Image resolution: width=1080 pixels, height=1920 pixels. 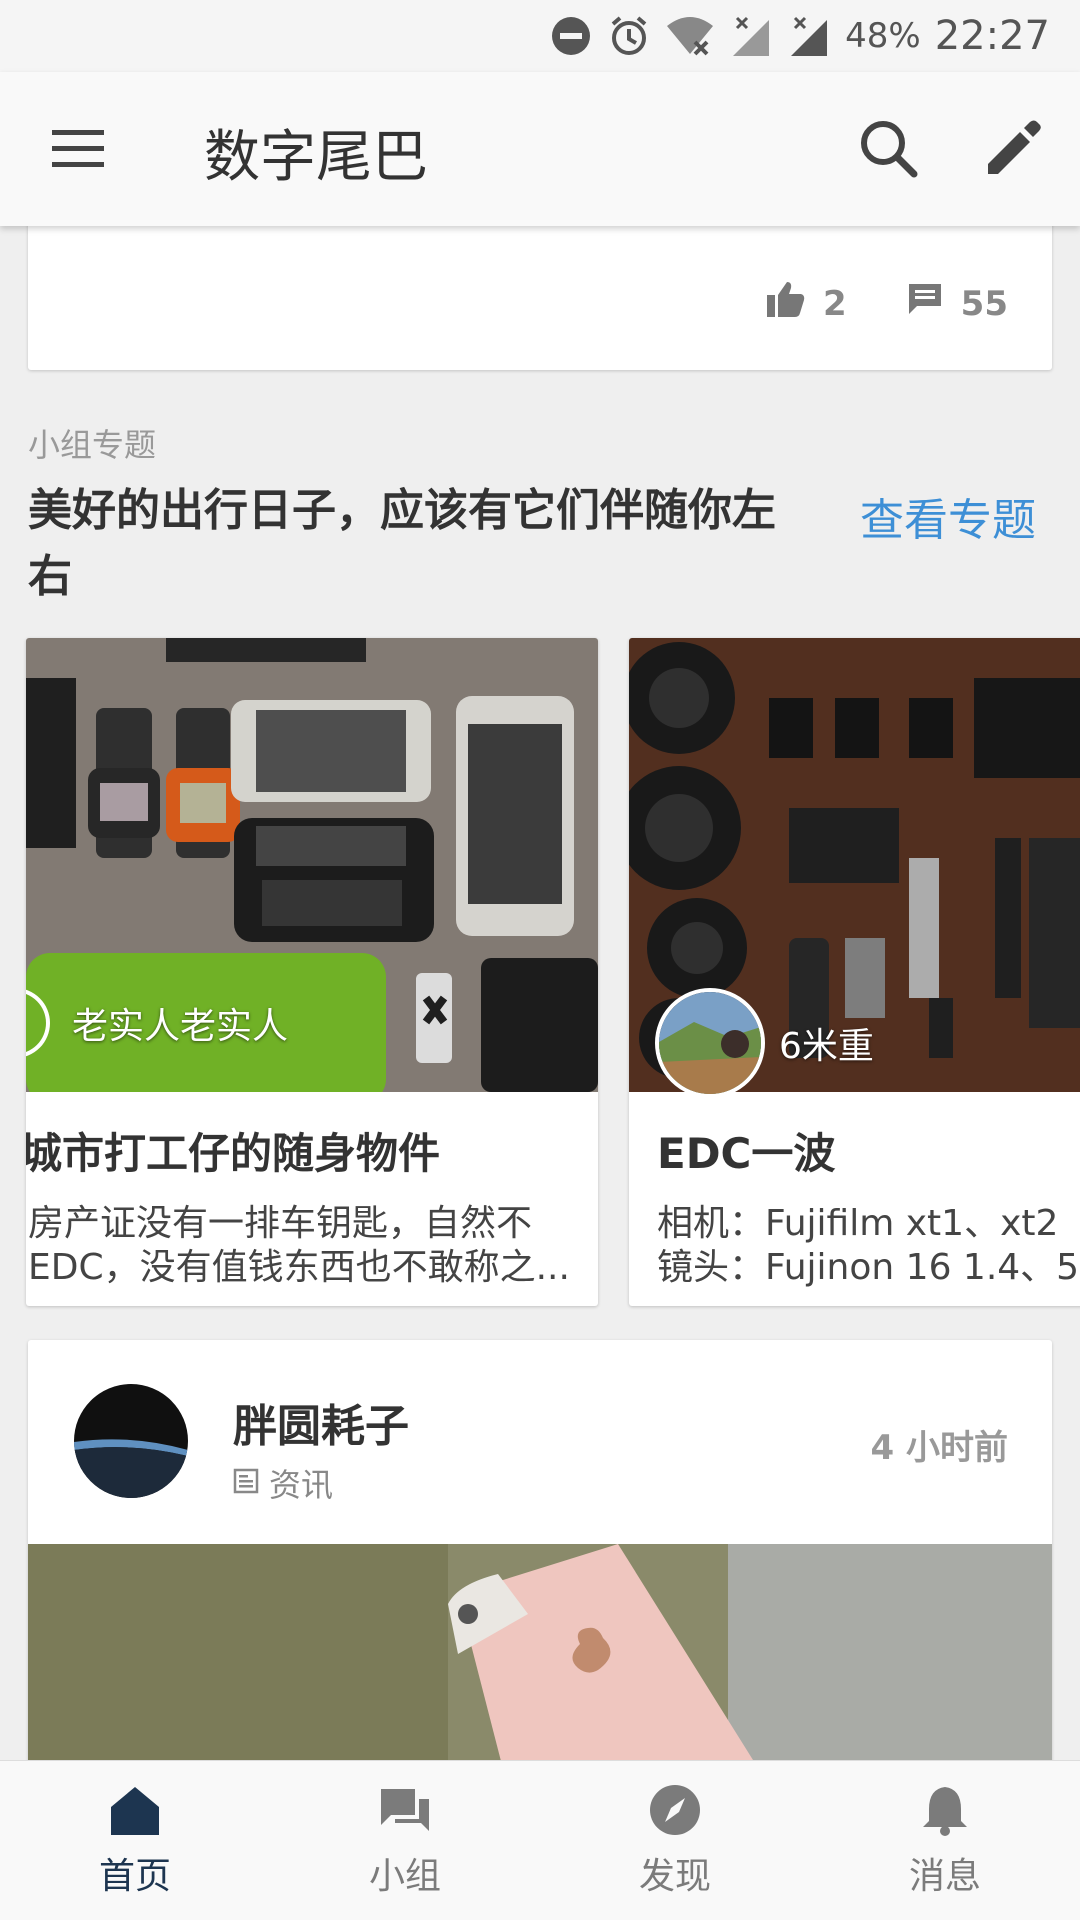 I want to click on alarm-icon, so click(x=629, y=36).